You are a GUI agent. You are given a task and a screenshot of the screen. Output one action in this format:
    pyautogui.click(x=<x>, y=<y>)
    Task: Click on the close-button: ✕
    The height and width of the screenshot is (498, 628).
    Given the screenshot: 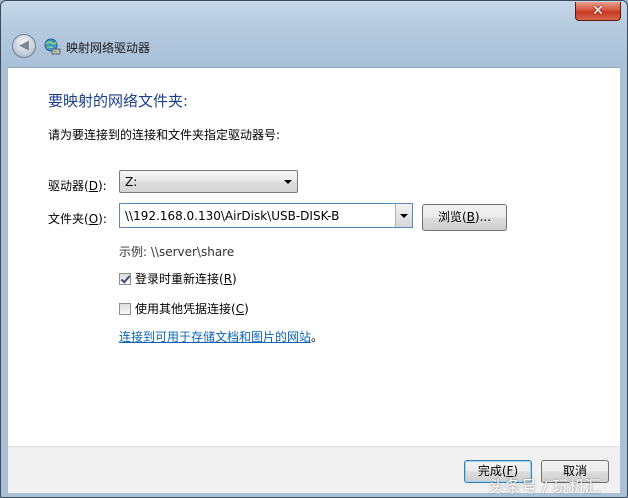 What is the action you would take?
    pyautogui.click(x=598, y=11)
    